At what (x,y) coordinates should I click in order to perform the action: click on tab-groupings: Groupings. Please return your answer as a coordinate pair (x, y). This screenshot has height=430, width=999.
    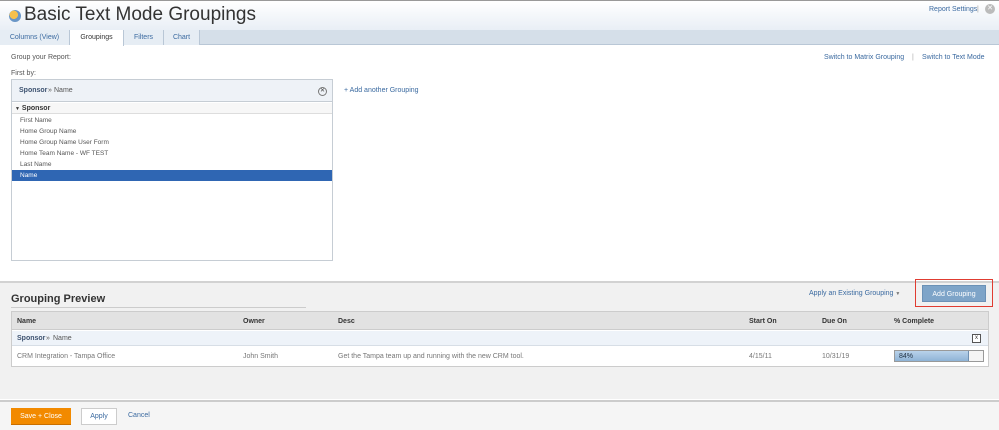
    Looking at the image, I should click on (97, 38).